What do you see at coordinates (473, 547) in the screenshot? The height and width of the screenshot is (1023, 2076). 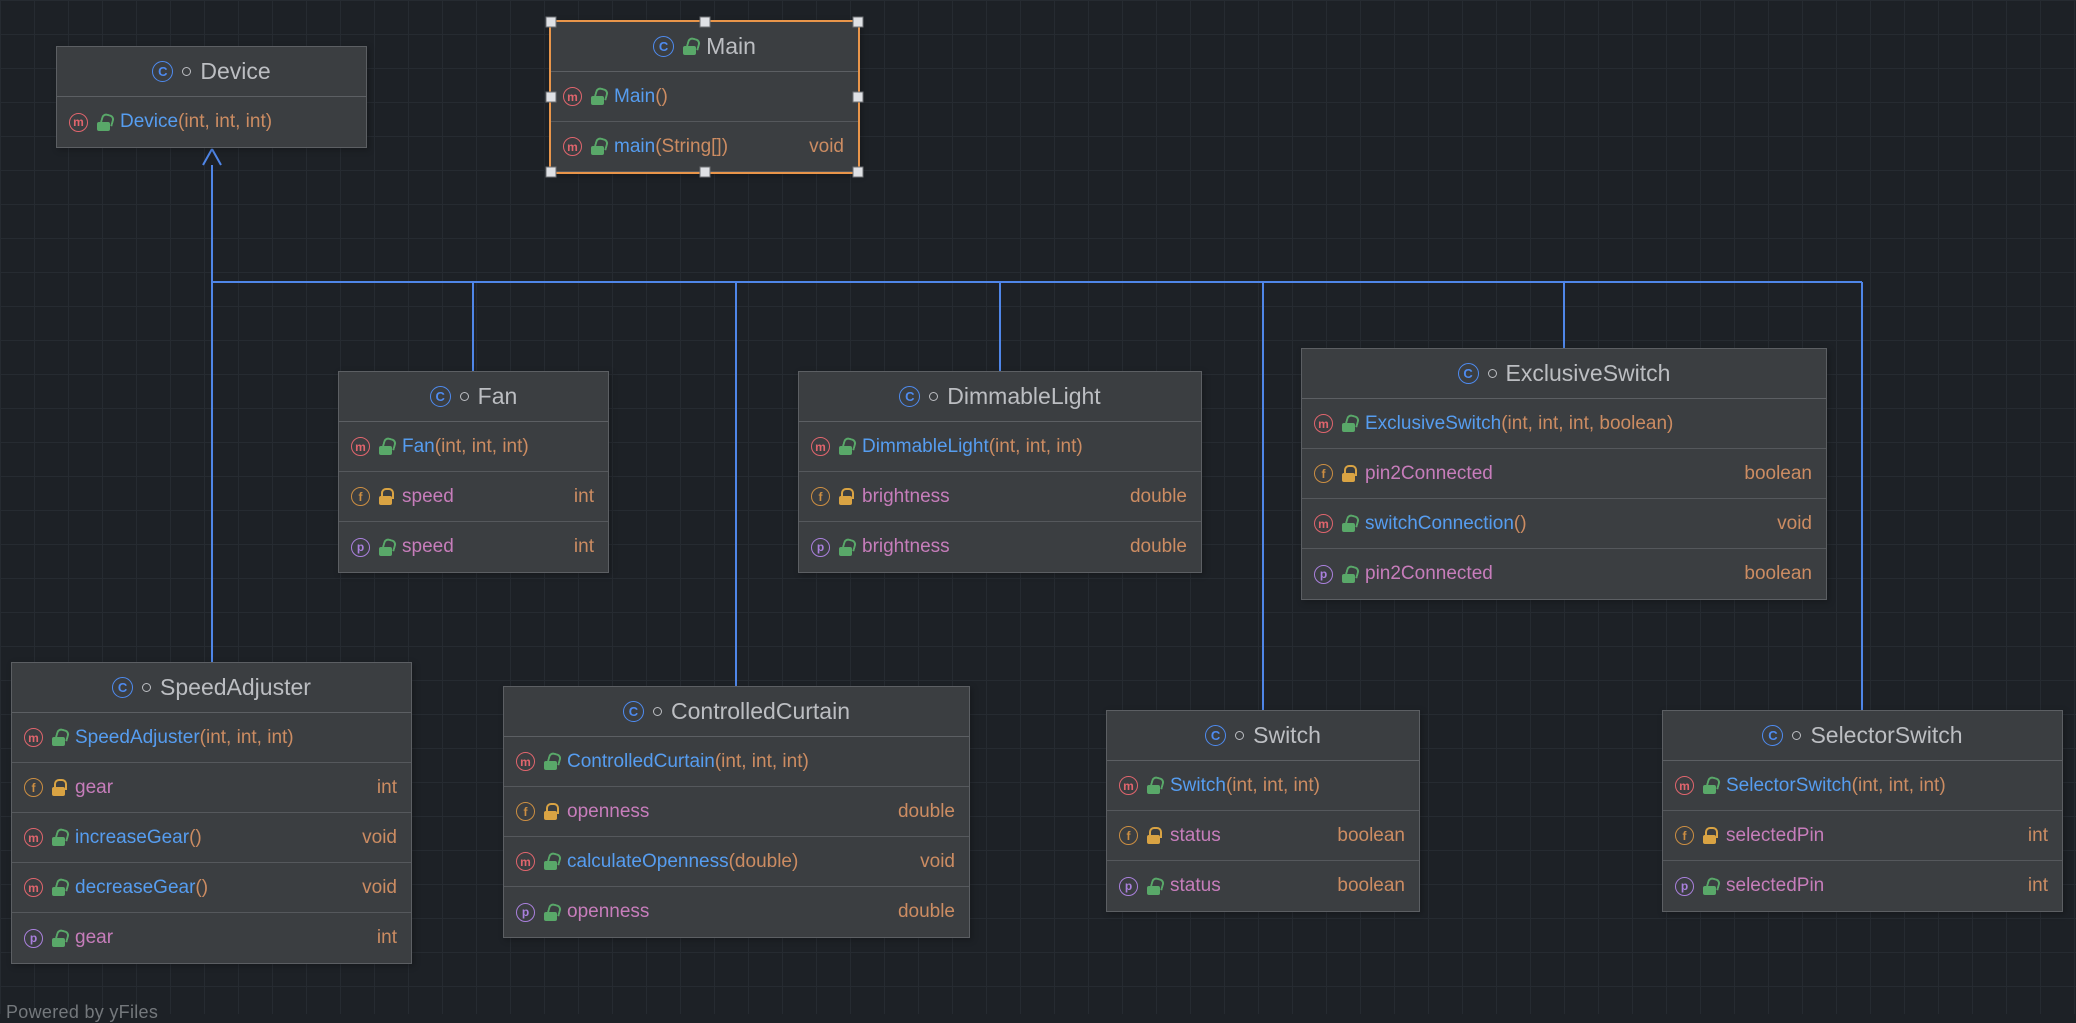 I see `member-row-speed: p speed int` at bounding box center [473, 547].